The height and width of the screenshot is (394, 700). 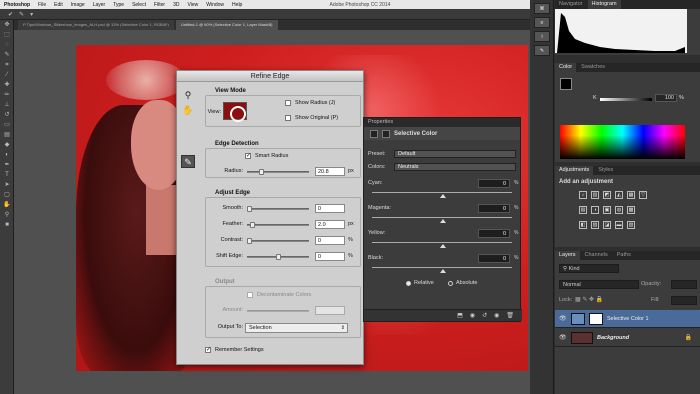 What do you see at coordinates (542, 22) in the screenshot?
I see `properties-icon: ≡` at bounding box center [542, 22].